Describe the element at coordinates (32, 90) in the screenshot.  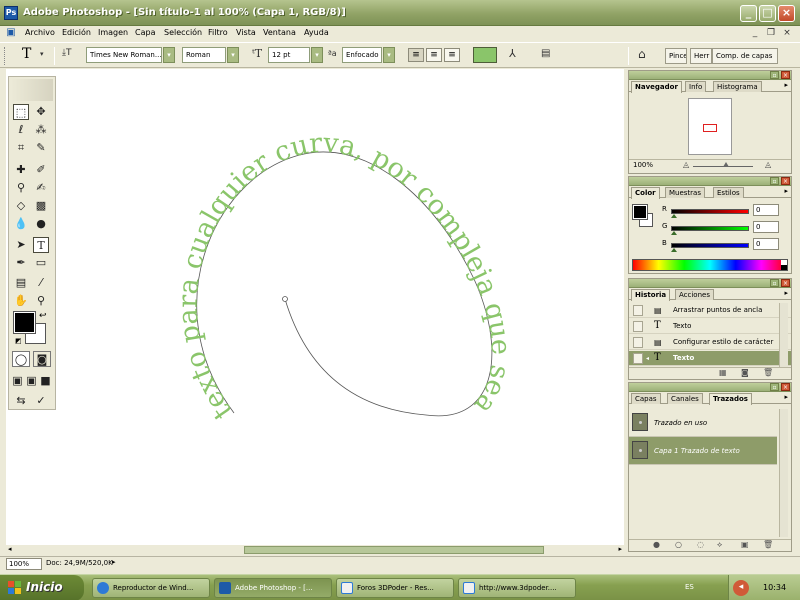
I see `photoshop-feather-icon` at that location.